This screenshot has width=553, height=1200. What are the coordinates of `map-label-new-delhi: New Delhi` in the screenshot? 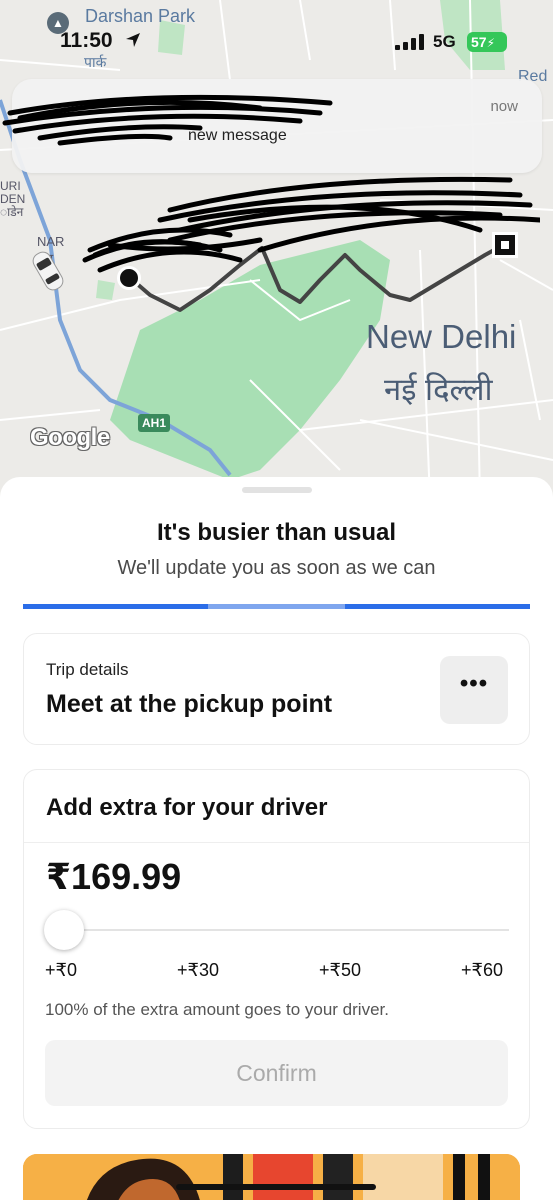 It's located at (441, 336).